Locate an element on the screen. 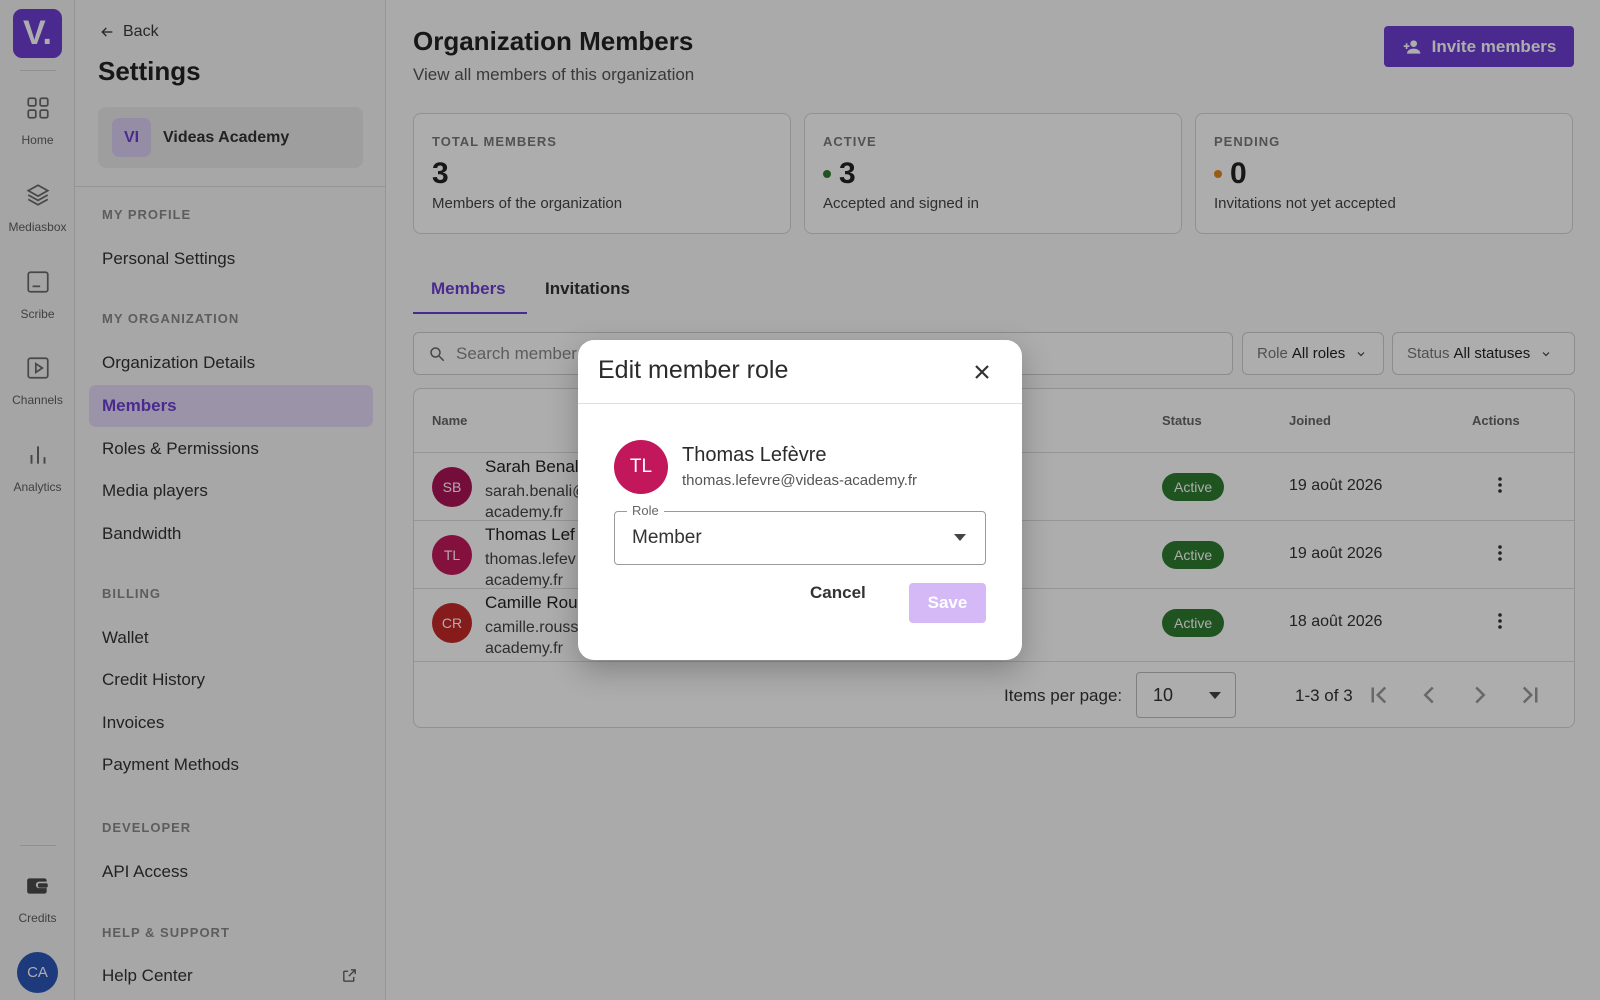  member-name: Thomas Lefèvre is located at coordinates (754, 455).